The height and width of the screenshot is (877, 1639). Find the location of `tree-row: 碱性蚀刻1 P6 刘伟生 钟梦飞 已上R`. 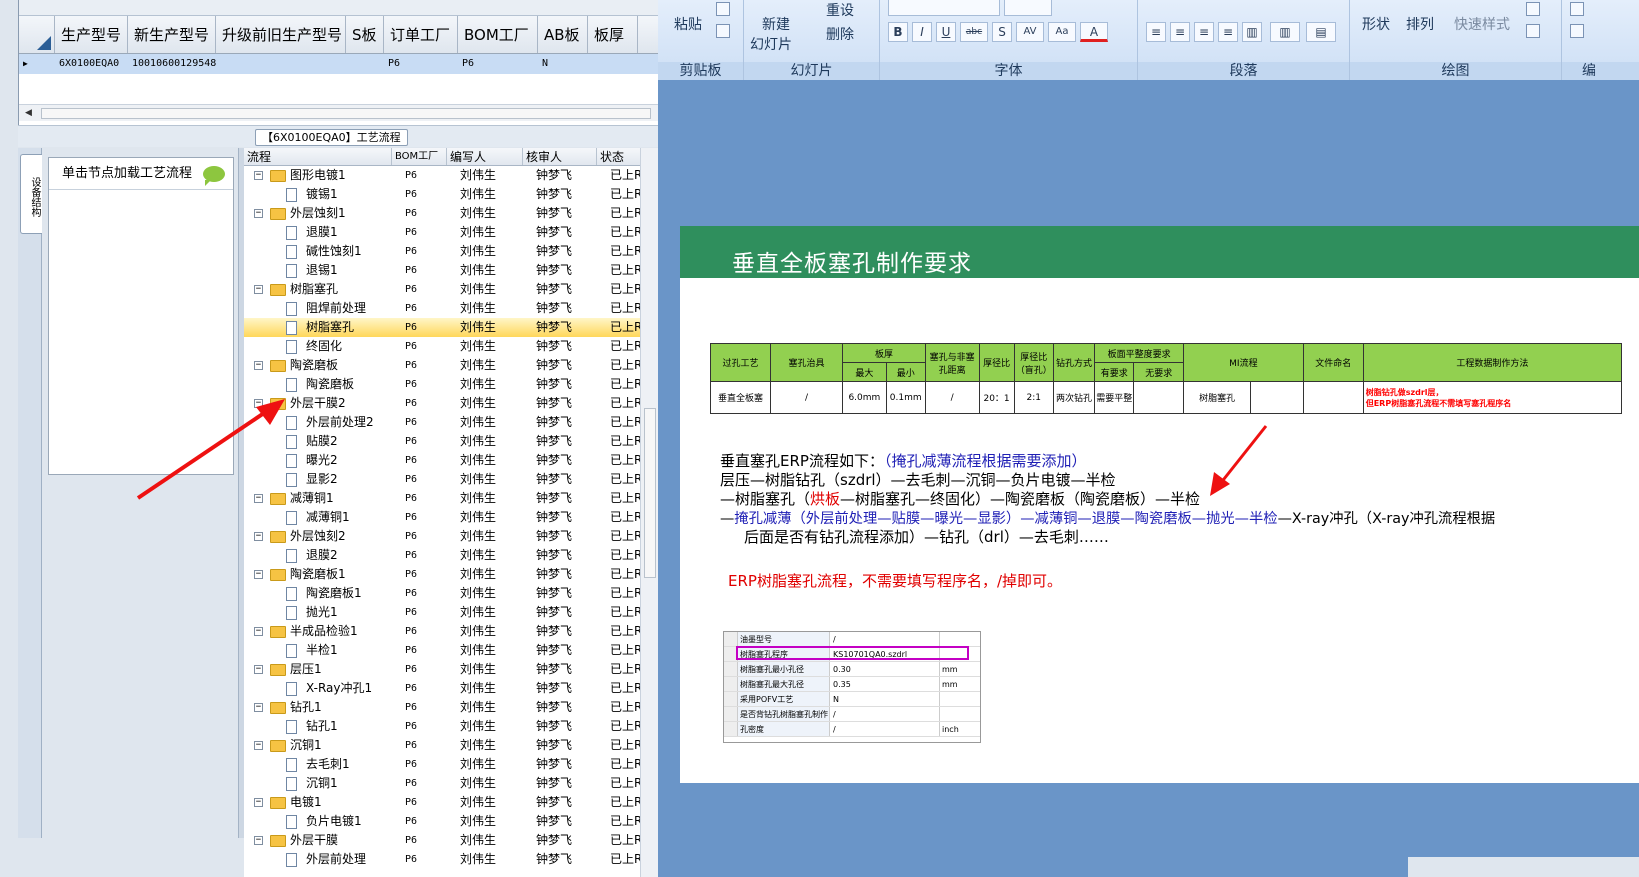

tree-row: 碱性蚀刻1 P6 刘伟生 钟梦飞 已上R is located at coordinates (451, 251).